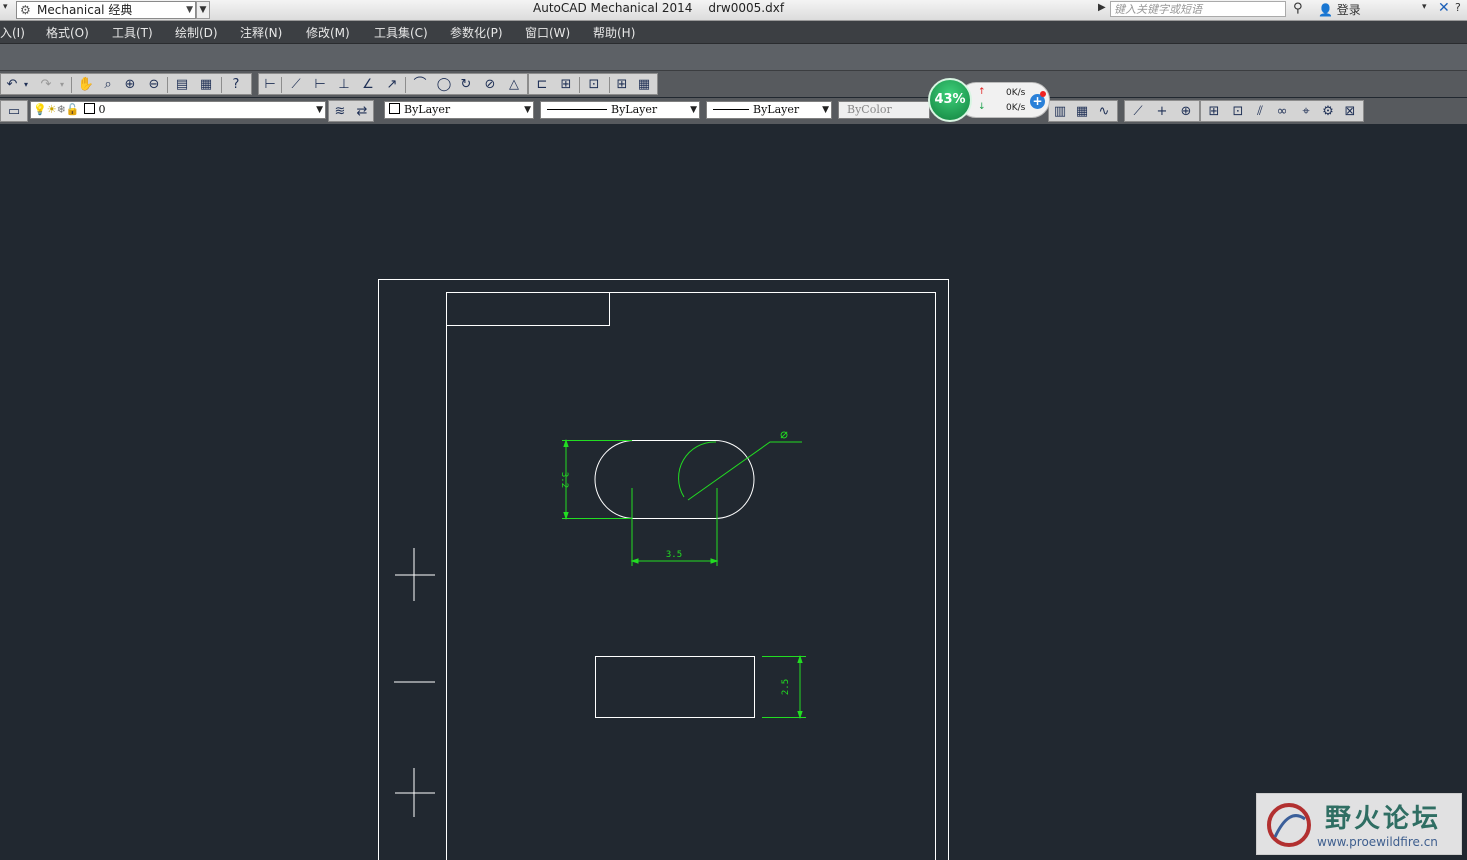 This screenshot has width=1467, height=860. What do you see at coordinates (427, 109) in the screenshot?
I see `color-value: ByLayer` at bounding box center [427, 109].